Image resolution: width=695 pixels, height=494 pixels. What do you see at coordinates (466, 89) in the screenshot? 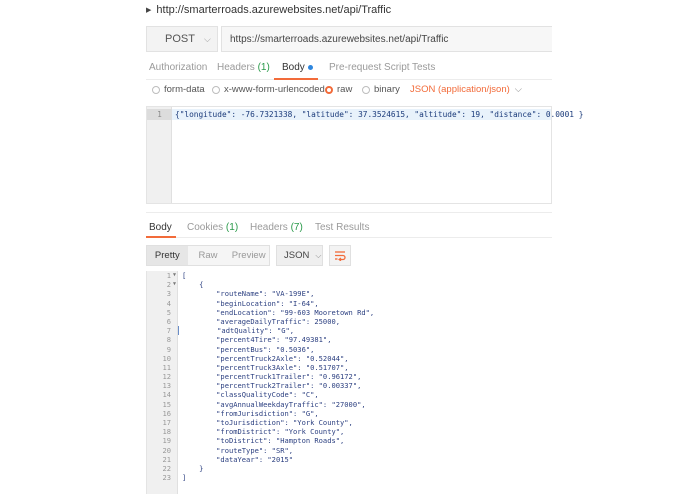
I see `content-type-dropdown: JSON (application/json) ⌵` at bounding box center [466, 89].